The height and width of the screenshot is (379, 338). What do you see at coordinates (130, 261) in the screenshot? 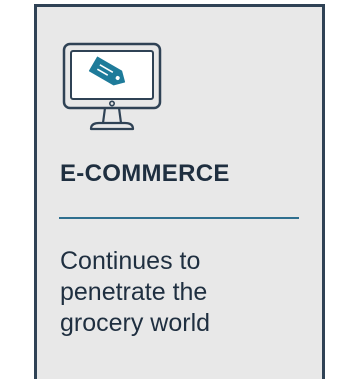
I see `description-line: Continues to` at bounding box center [130, 261].